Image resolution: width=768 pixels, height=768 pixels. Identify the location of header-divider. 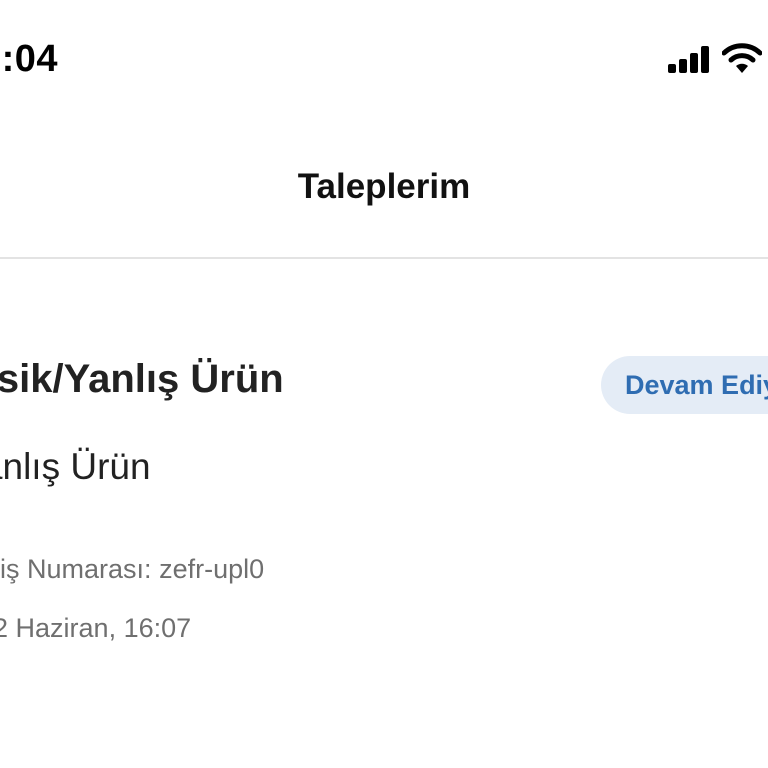
(384, 258).